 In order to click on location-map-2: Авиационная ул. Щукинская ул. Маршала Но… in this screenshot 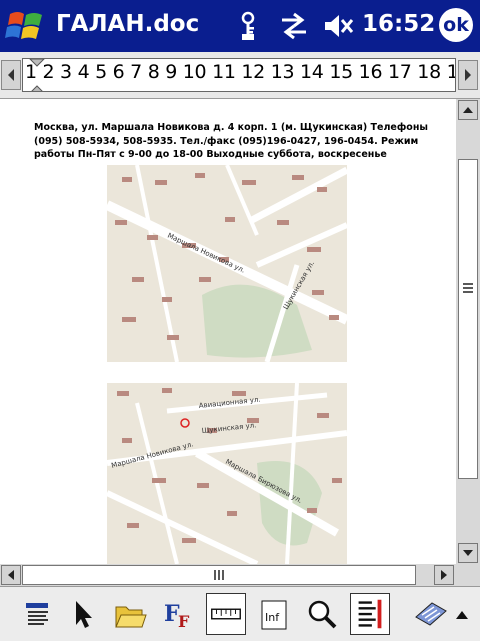, I will do `click(227, 473)`.